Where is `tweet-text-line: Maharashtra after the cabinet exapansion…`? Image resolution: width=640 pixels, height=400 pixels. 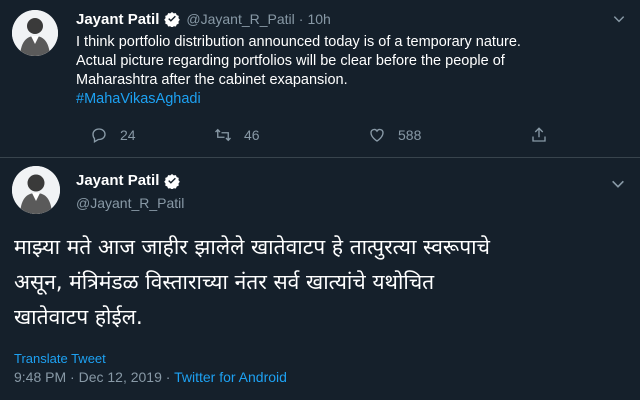 tweet-text-line: Maharashtra after the cabinet exapansion… is located at coordinates (212, 80).